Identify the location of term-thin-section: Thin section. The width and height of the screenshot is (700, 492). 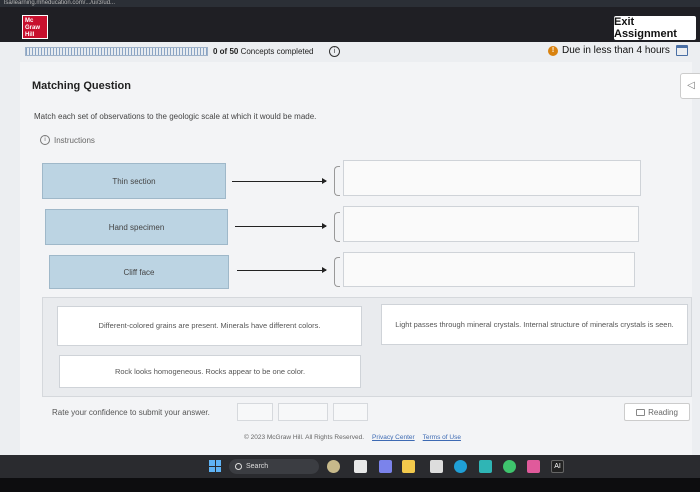
(134, 181).